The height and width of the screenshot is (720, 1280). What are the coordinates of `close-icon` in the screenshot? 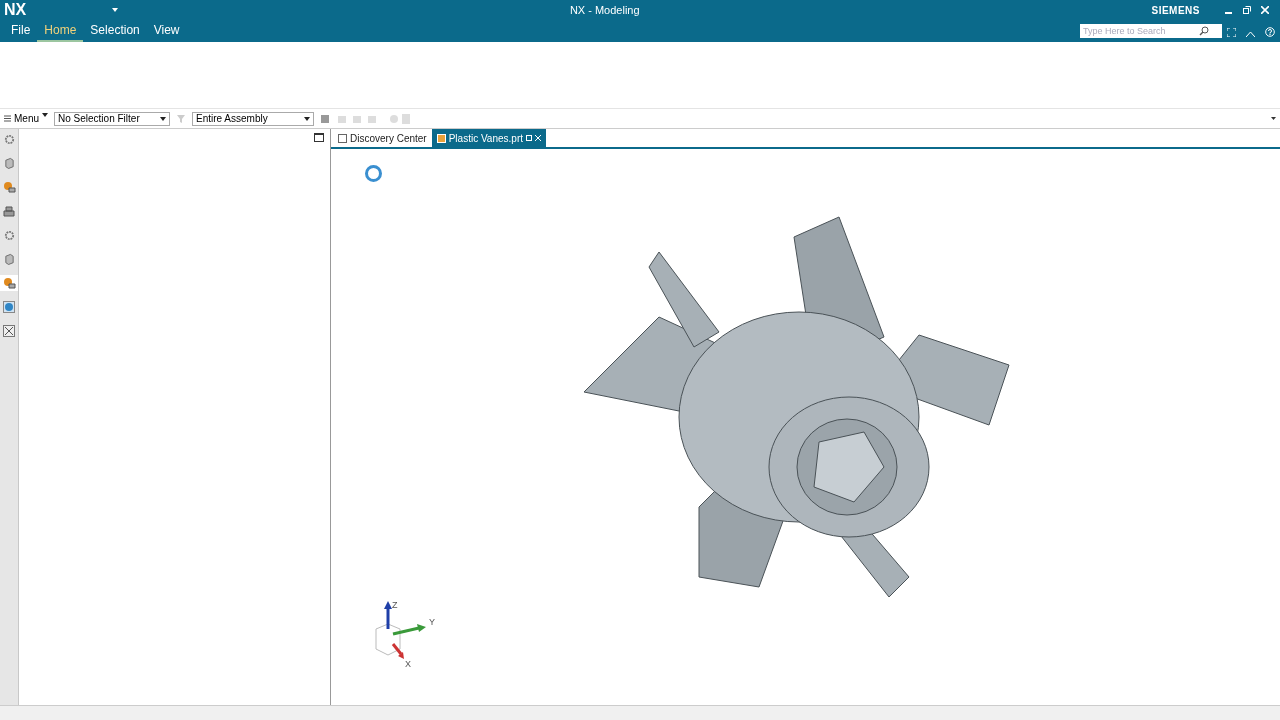 It's located at (538, 138).